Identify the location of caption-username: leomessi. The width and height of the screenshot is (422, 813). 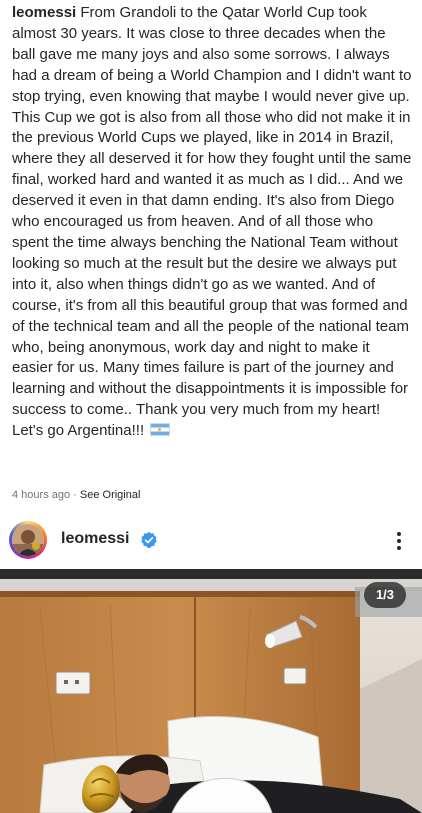
(44, 12).